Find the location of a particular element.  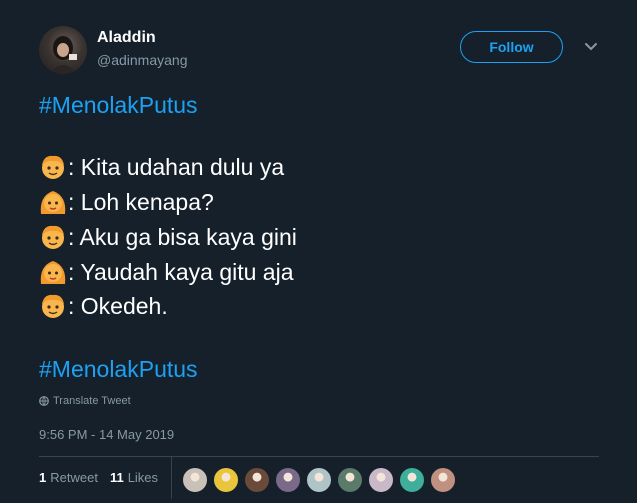

dialogue-line: : Yaudah kaya gitu aja is located at coordinates (166, 272).